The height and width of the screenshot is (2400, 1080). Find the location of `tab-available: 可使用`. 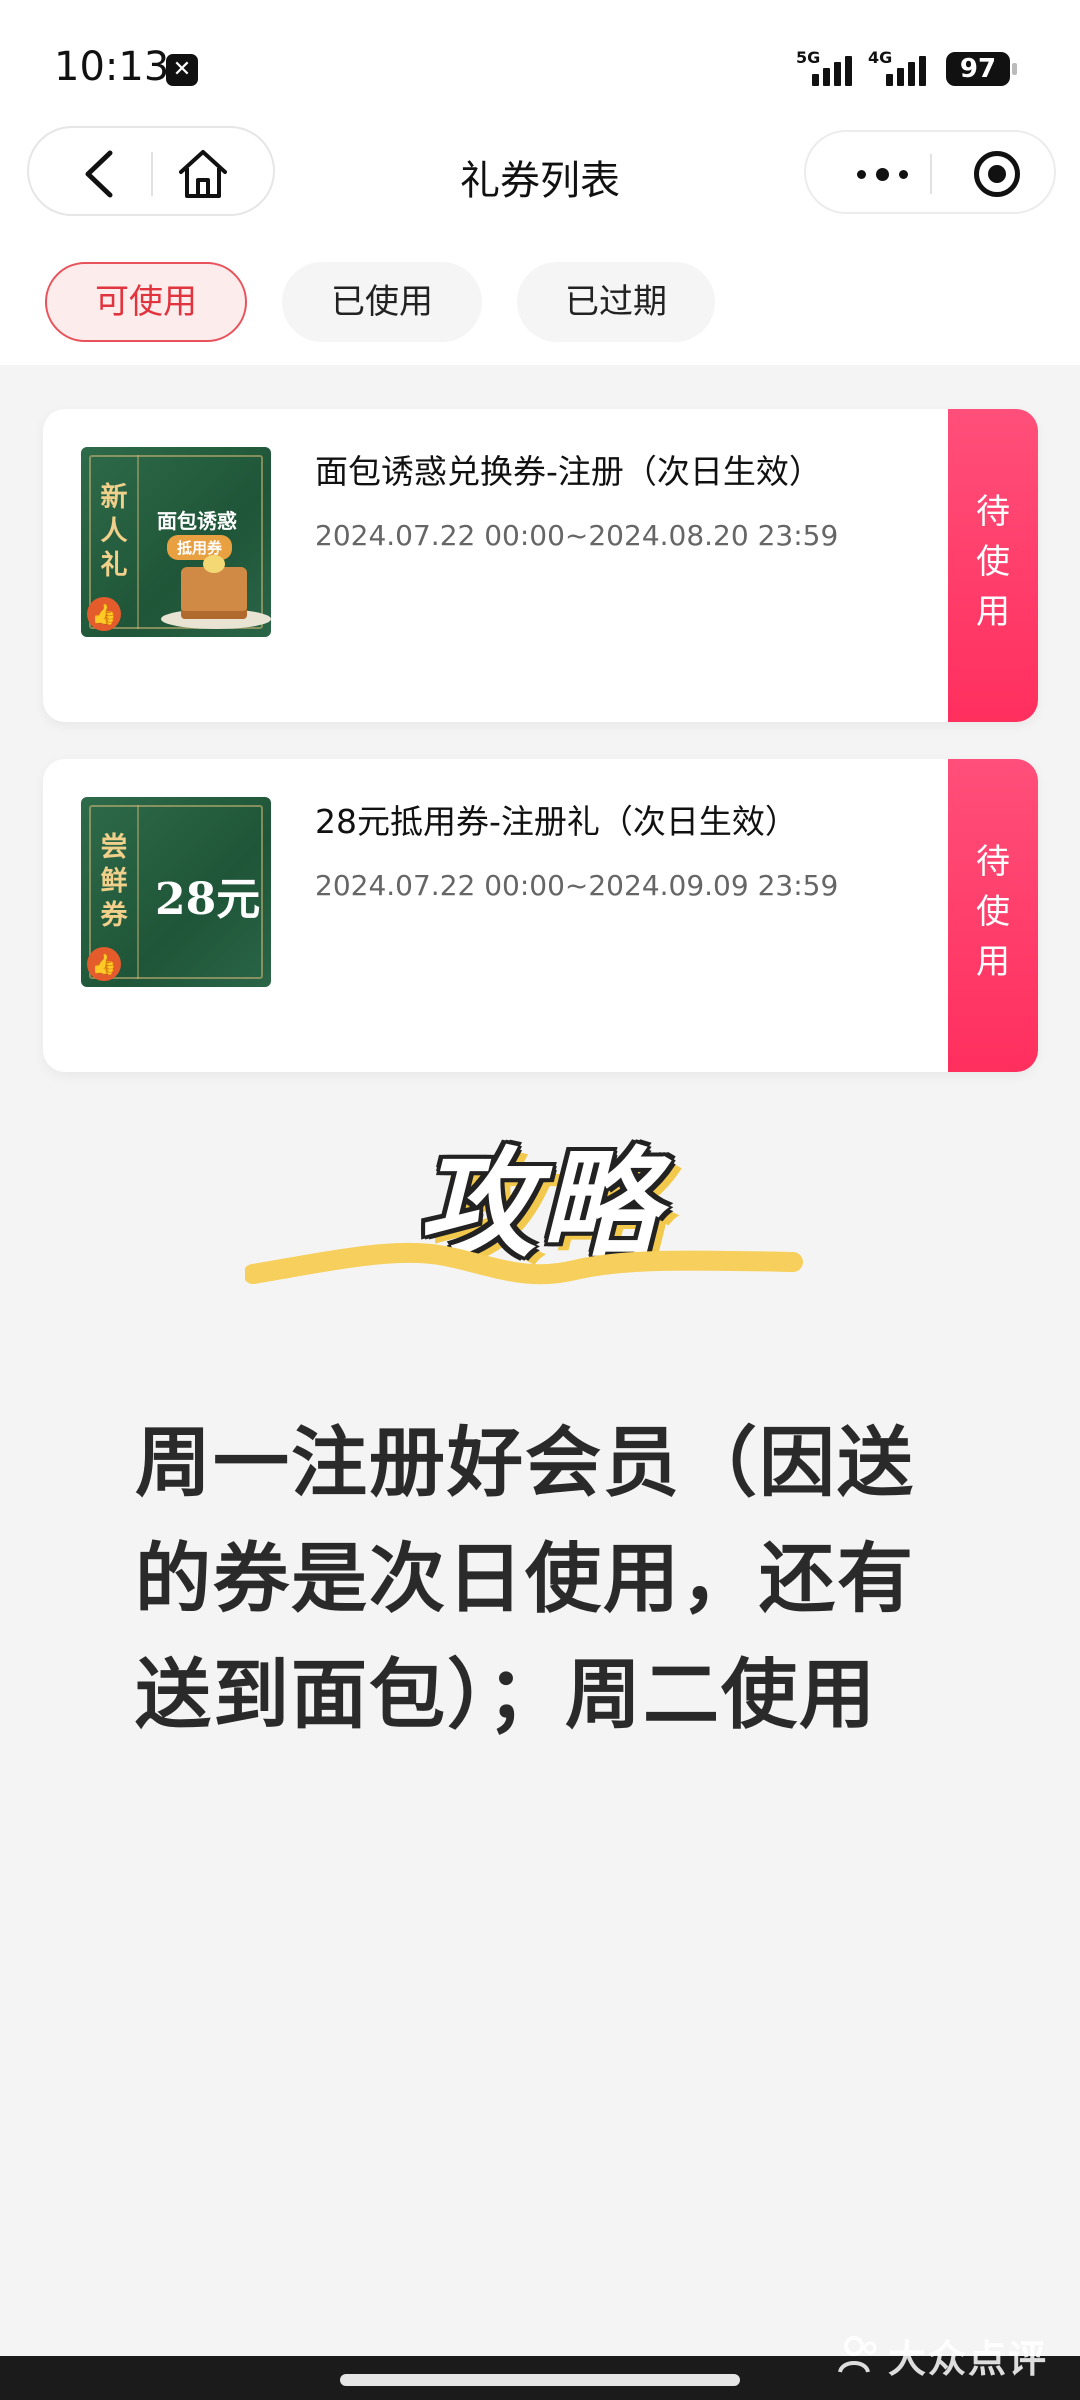

tab-available: 可使用 is located at coordinates (146, 302).